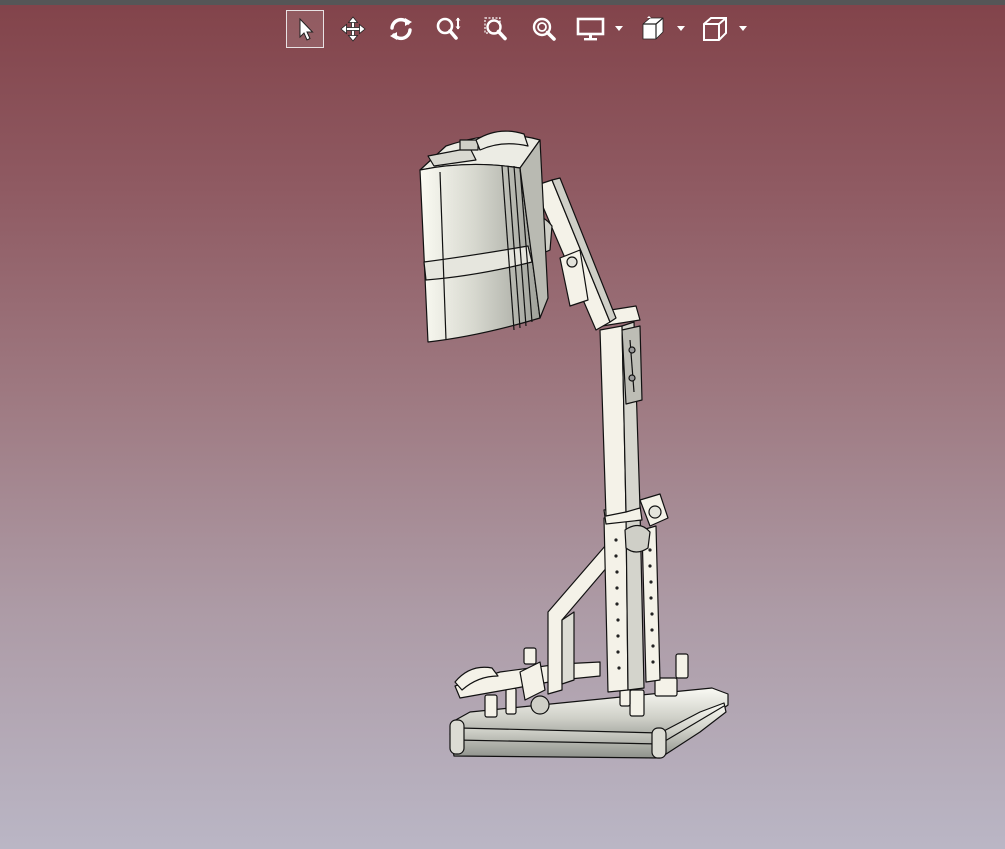 This screenshot has width=1005, height=849. I want to click on view-orientation-menu-caret, so click(743, 29).